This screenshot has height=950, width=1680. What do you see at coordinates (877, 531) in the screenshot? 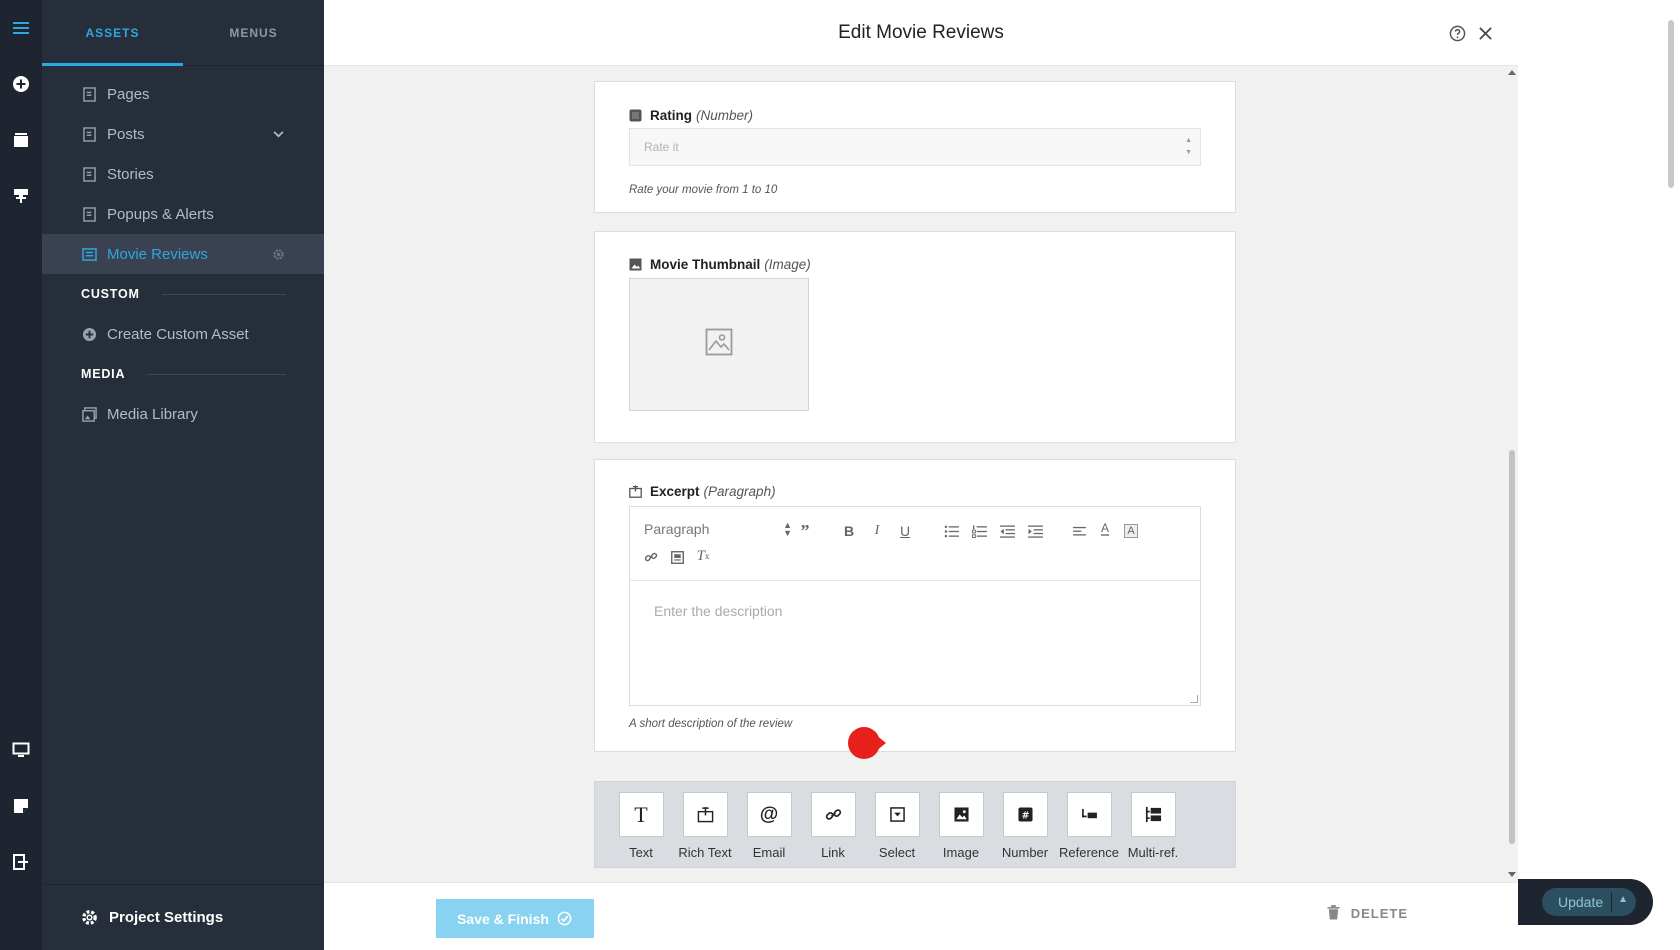
I see `italic-icon: I` at bounding box center [877, 531].